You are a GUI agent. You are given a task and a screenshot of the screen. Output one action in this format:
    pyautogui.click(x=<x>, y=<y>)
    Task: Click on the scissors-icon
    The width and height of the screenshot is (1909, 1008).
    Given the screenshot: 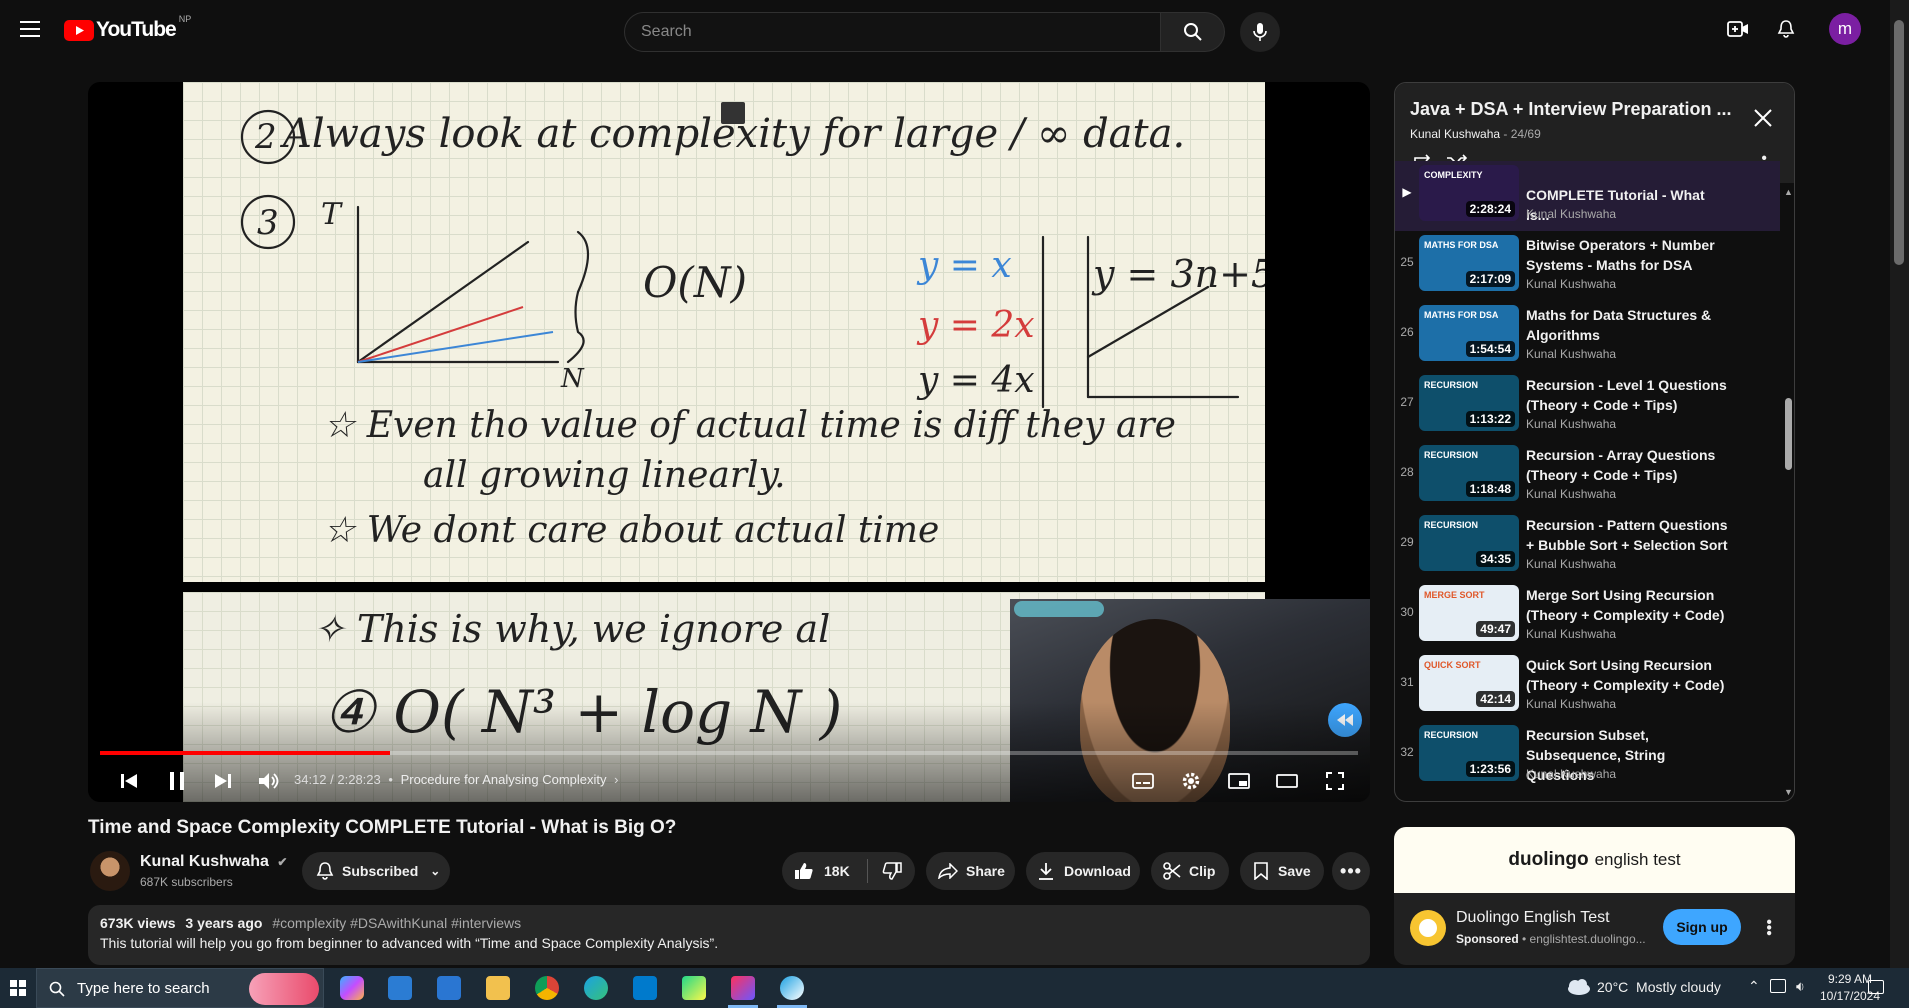 What is the action you would take?
    pyautogui.click(x=1172, y=871)
    